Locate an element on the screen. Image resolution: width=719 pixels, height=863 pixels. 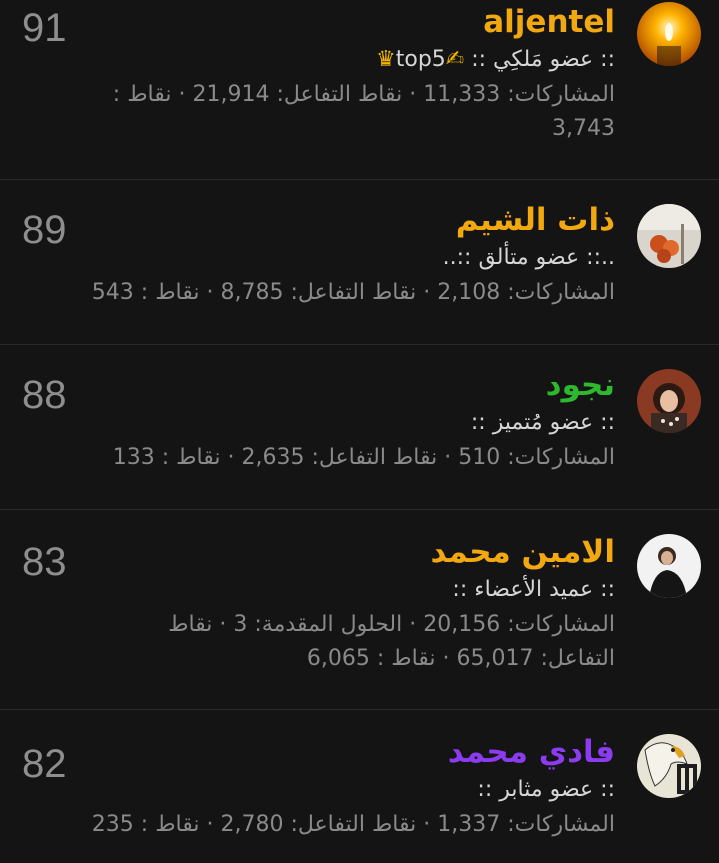
rank-title: ..:: عضو متألق ::.. is located at coordinates (528, 257).